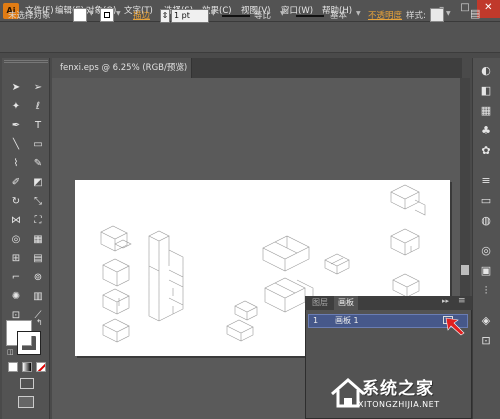 The height and width of the screenshot is (419, 500). What do you see at coordinates (449, 14) in the screenshot?
I see `style-dropdown-icon: ▼` at bounding box center [449, 14].